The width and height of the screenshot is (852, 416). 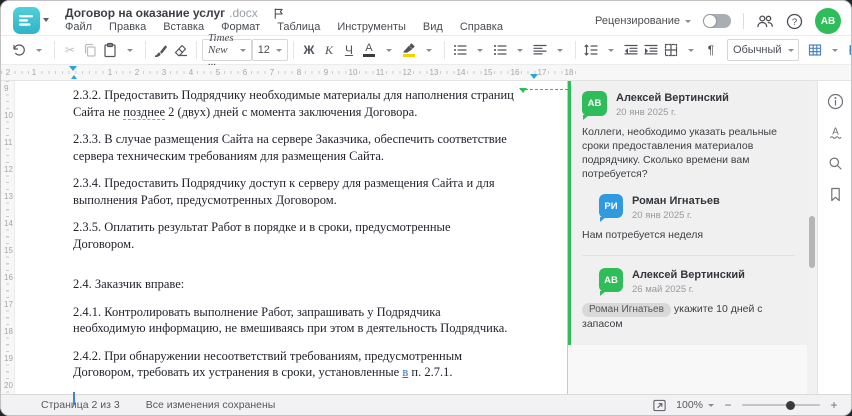 What do you see at coordinates (591, 50) in the screenshot?
I see `line-spacing-button` at bounding box center [591, 50].